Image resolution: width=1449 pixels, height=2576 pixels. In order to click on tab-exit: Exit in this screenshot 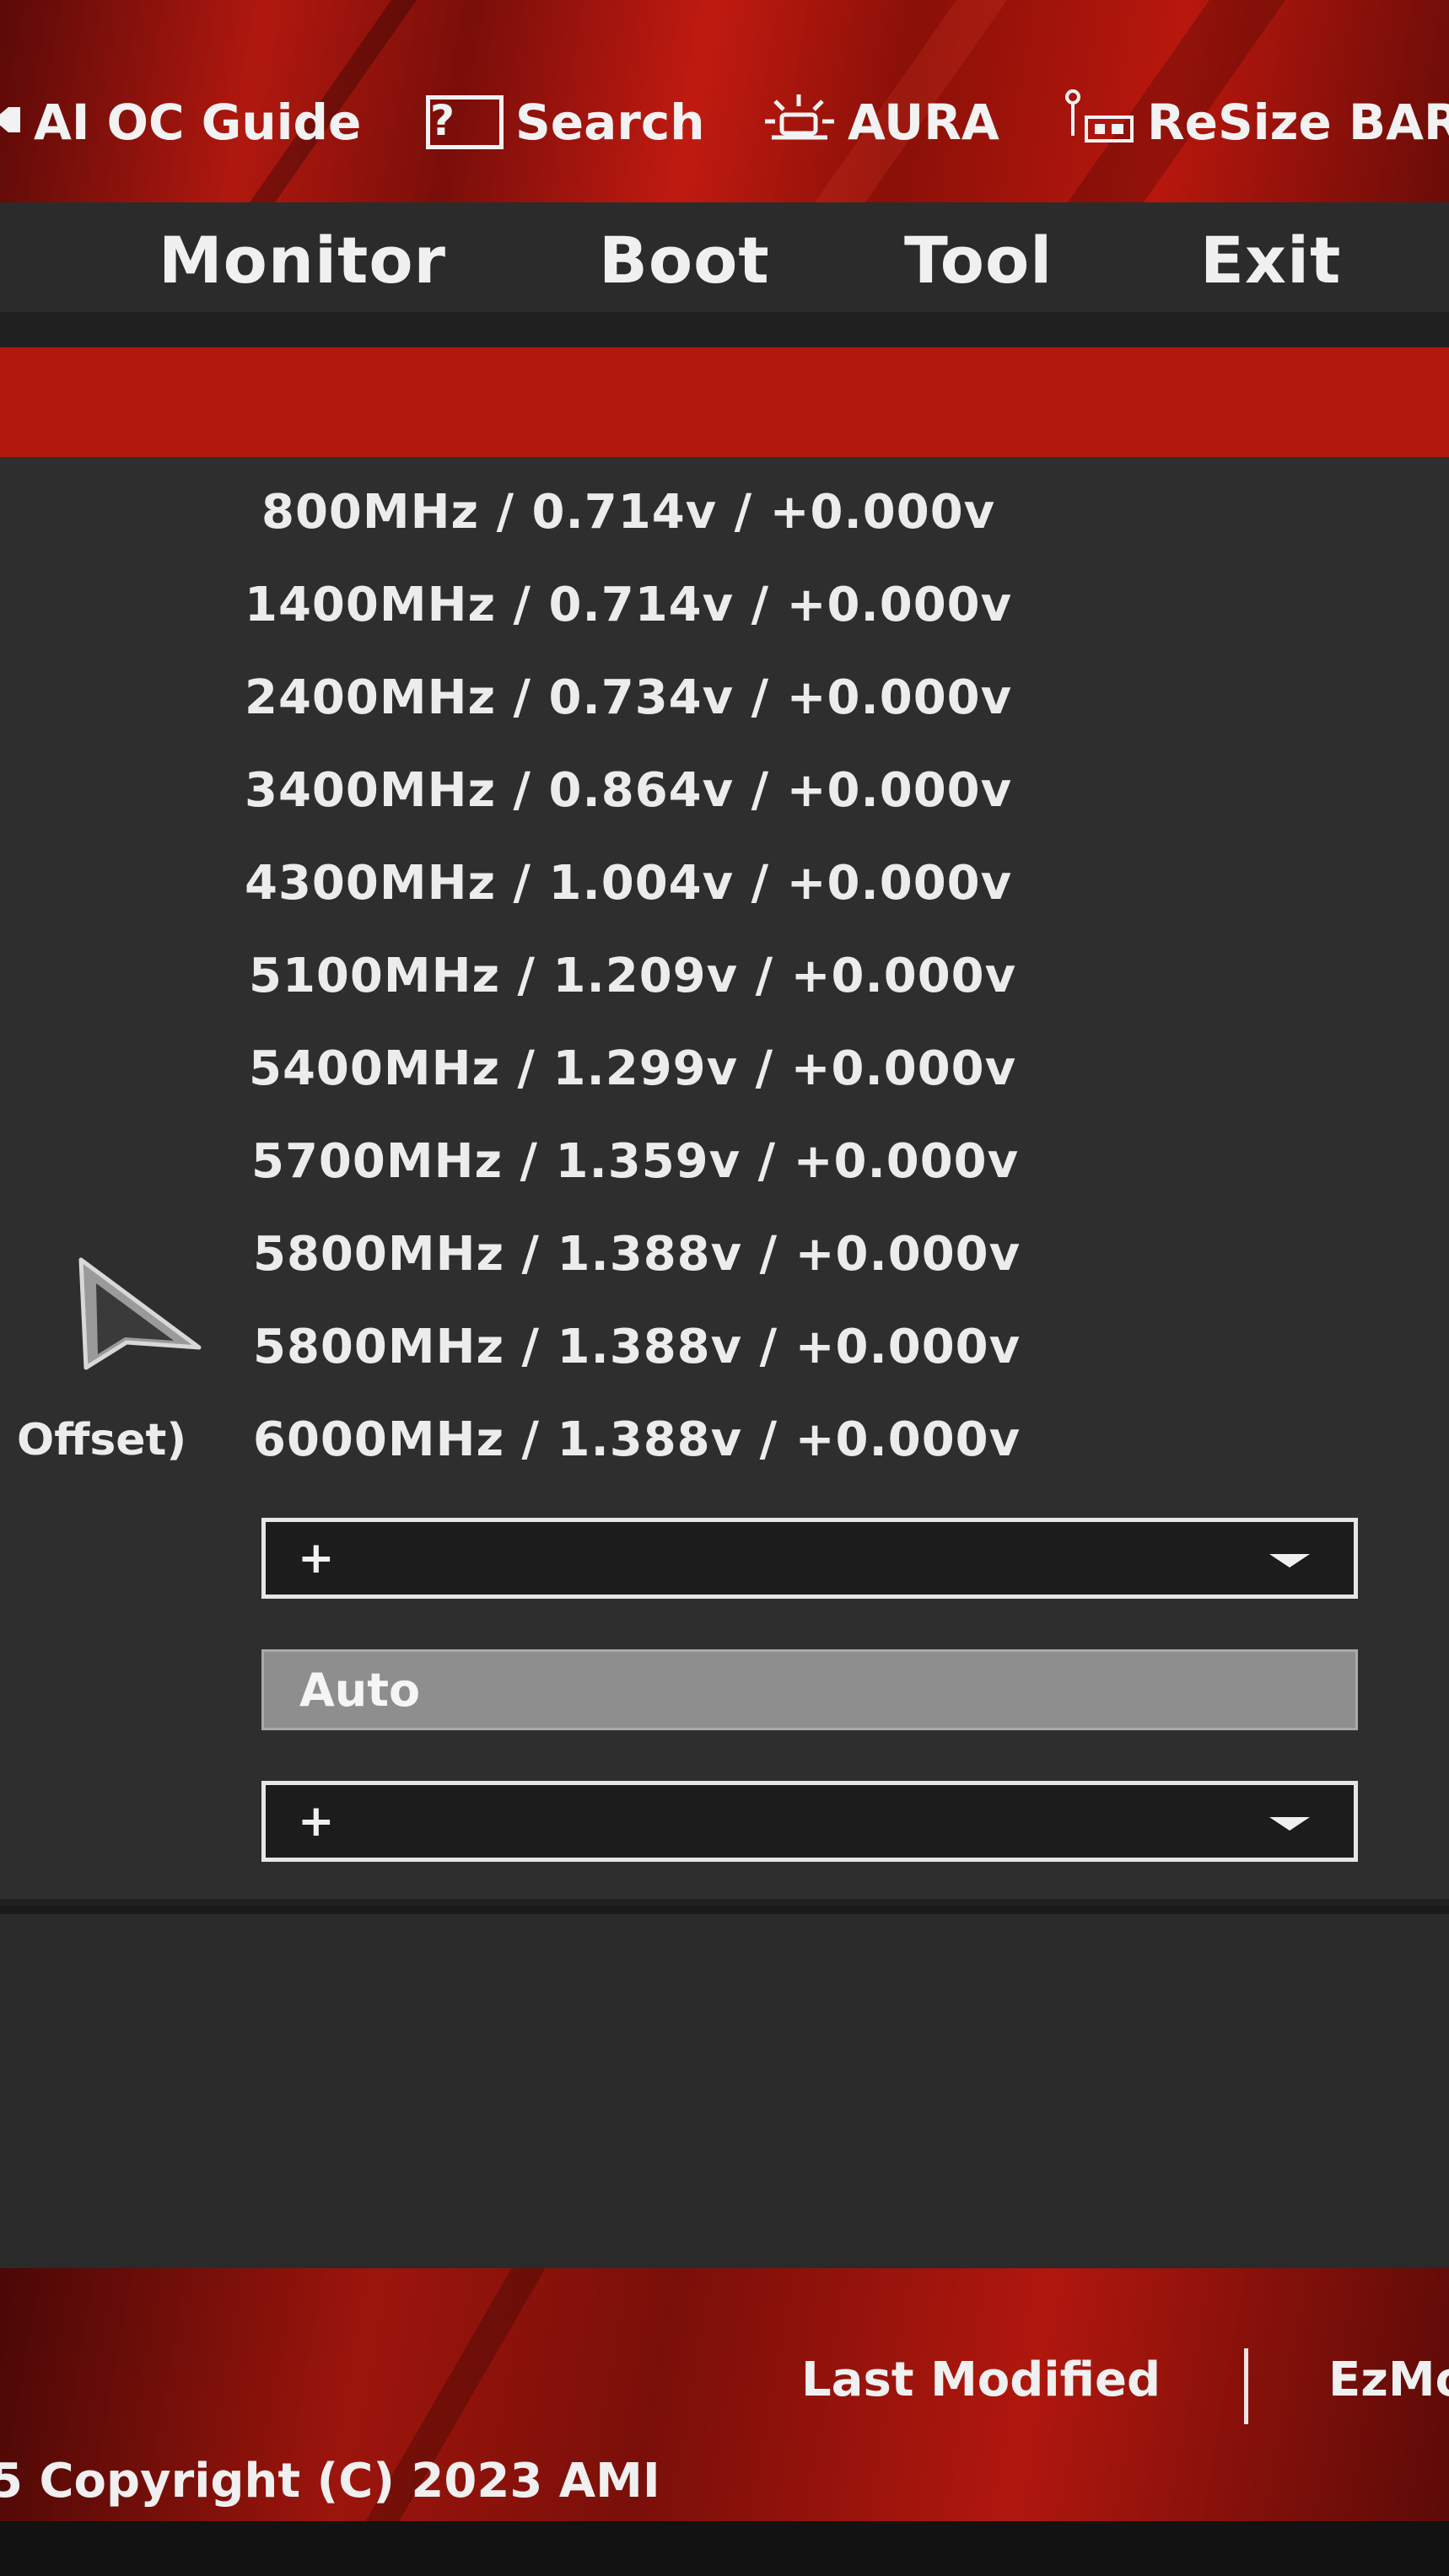, I will do `click(1270, 260)`.